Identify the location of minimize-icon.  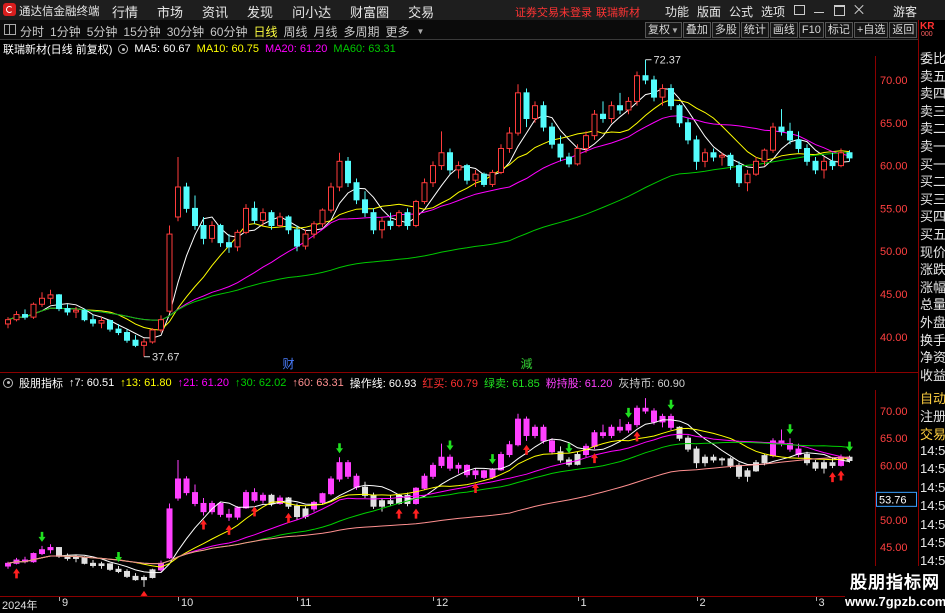
(819, 9).